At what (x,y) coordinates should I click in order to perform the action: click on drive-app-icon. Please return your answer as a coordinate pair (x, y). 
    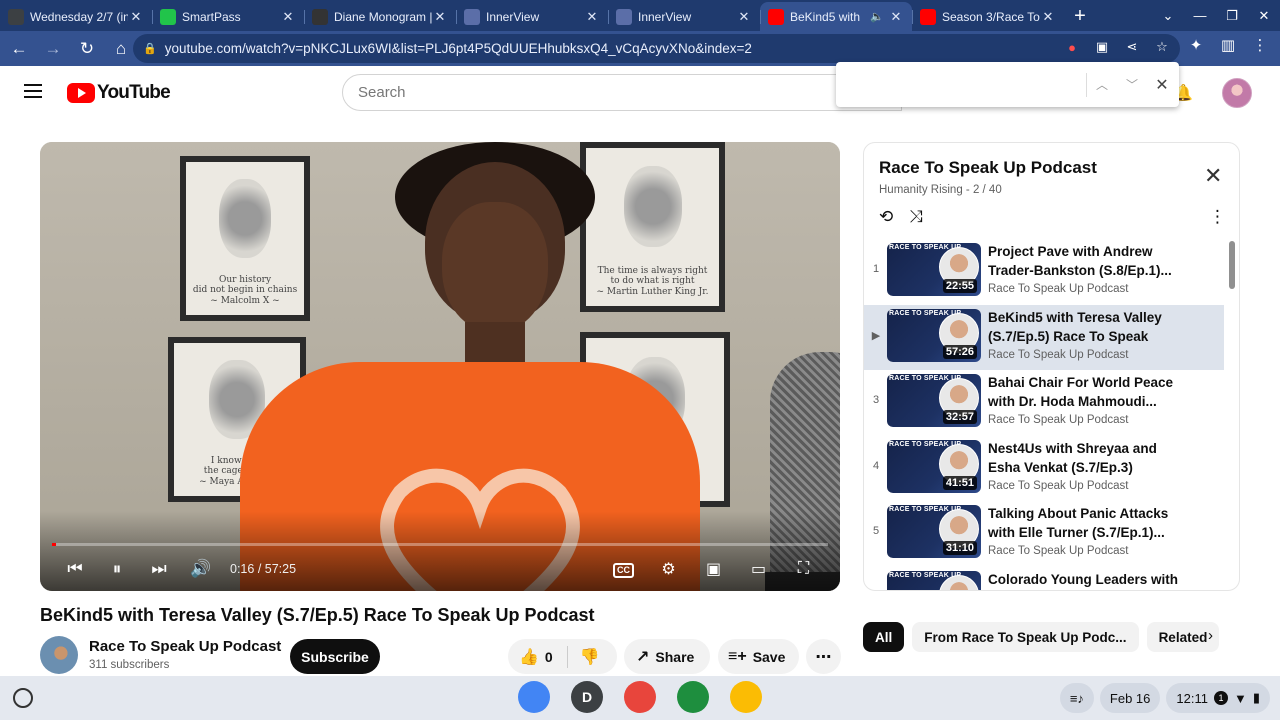
    Looking at the image, I should click on (746, 697).